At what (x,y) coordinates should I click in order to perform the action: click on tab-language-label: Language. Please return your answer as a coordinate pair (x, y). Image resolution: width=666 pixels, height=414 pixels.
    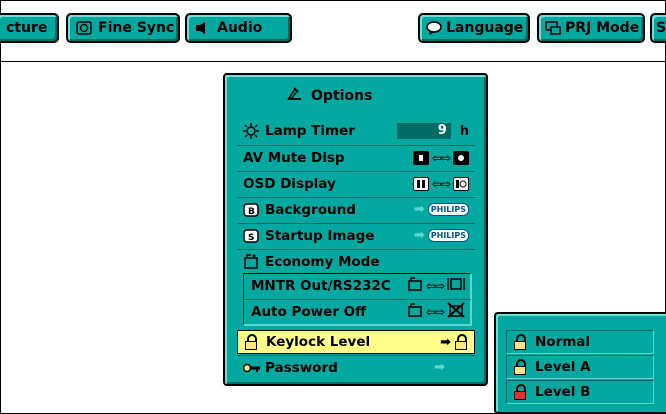
    Looking at the image, I should click on (485, 28).